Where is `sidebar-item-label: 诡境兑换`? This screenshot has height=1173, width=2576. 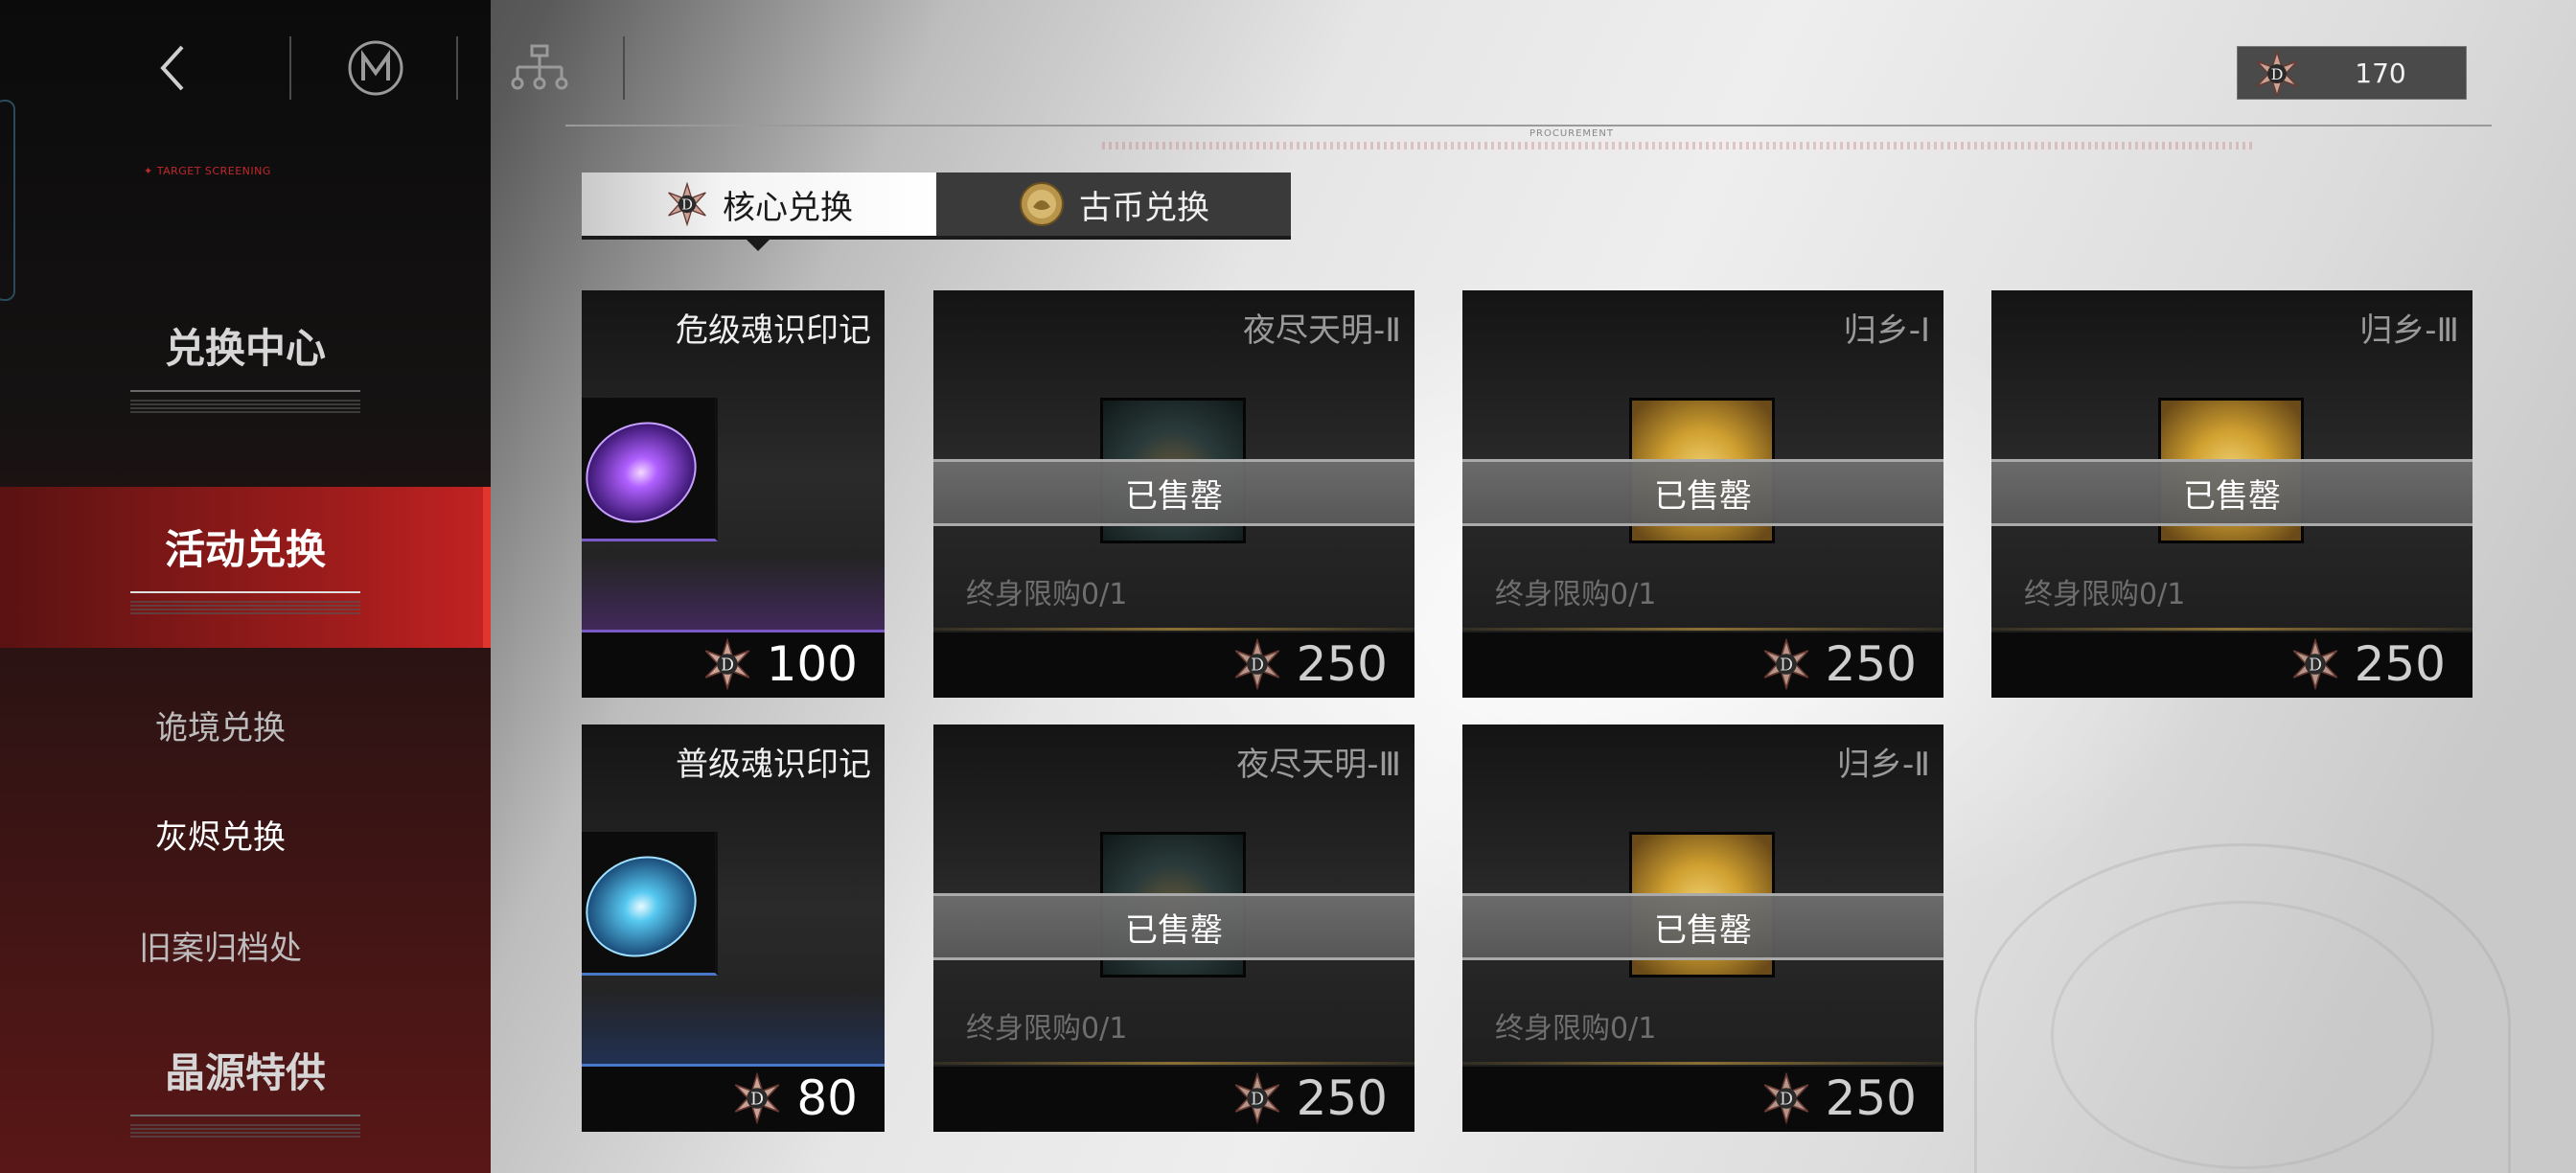
sidebar-item-label: 诡境兑换 is located at coordinates (220, 728).